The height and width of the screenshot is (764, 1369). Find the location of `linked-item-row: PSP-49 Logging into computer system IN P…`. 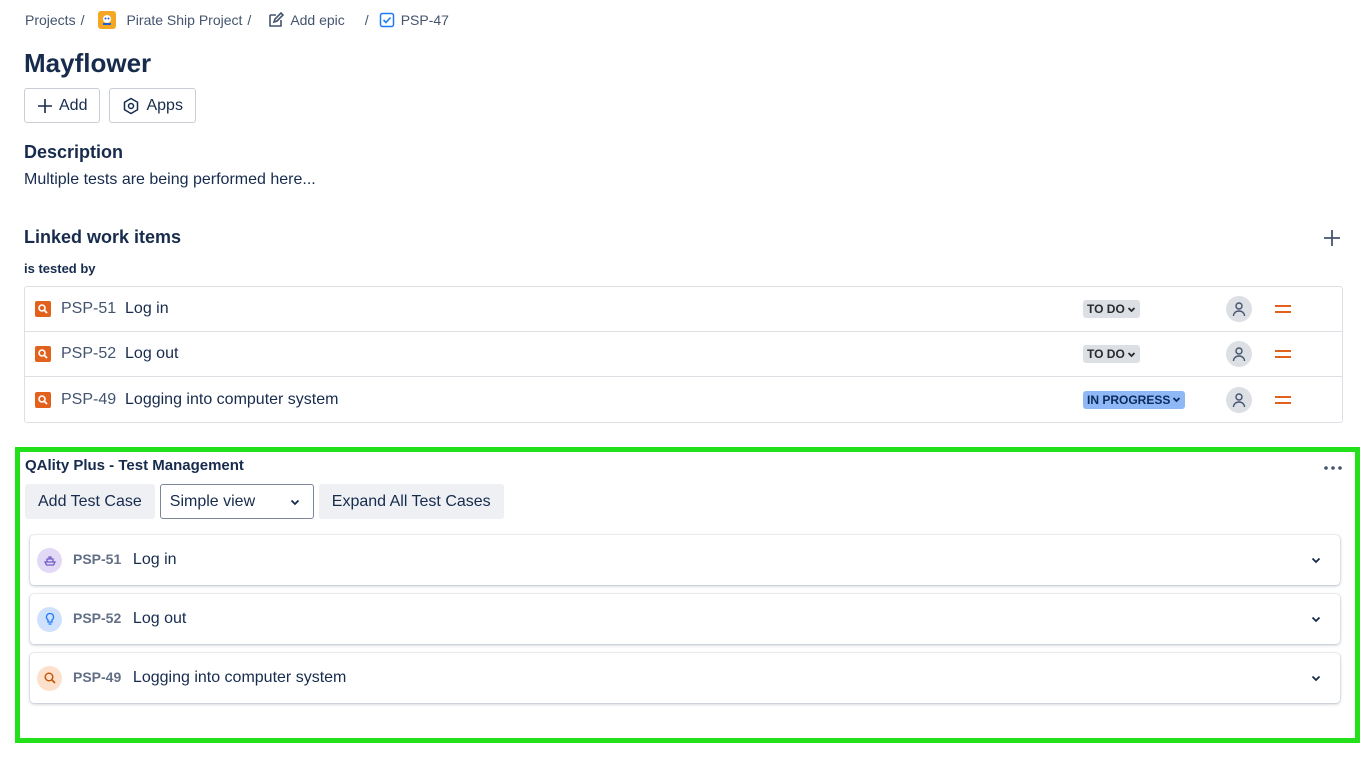

linked-item-row: PSP-49 Logging into computer system IN P… is located at coordinates (683, 399).